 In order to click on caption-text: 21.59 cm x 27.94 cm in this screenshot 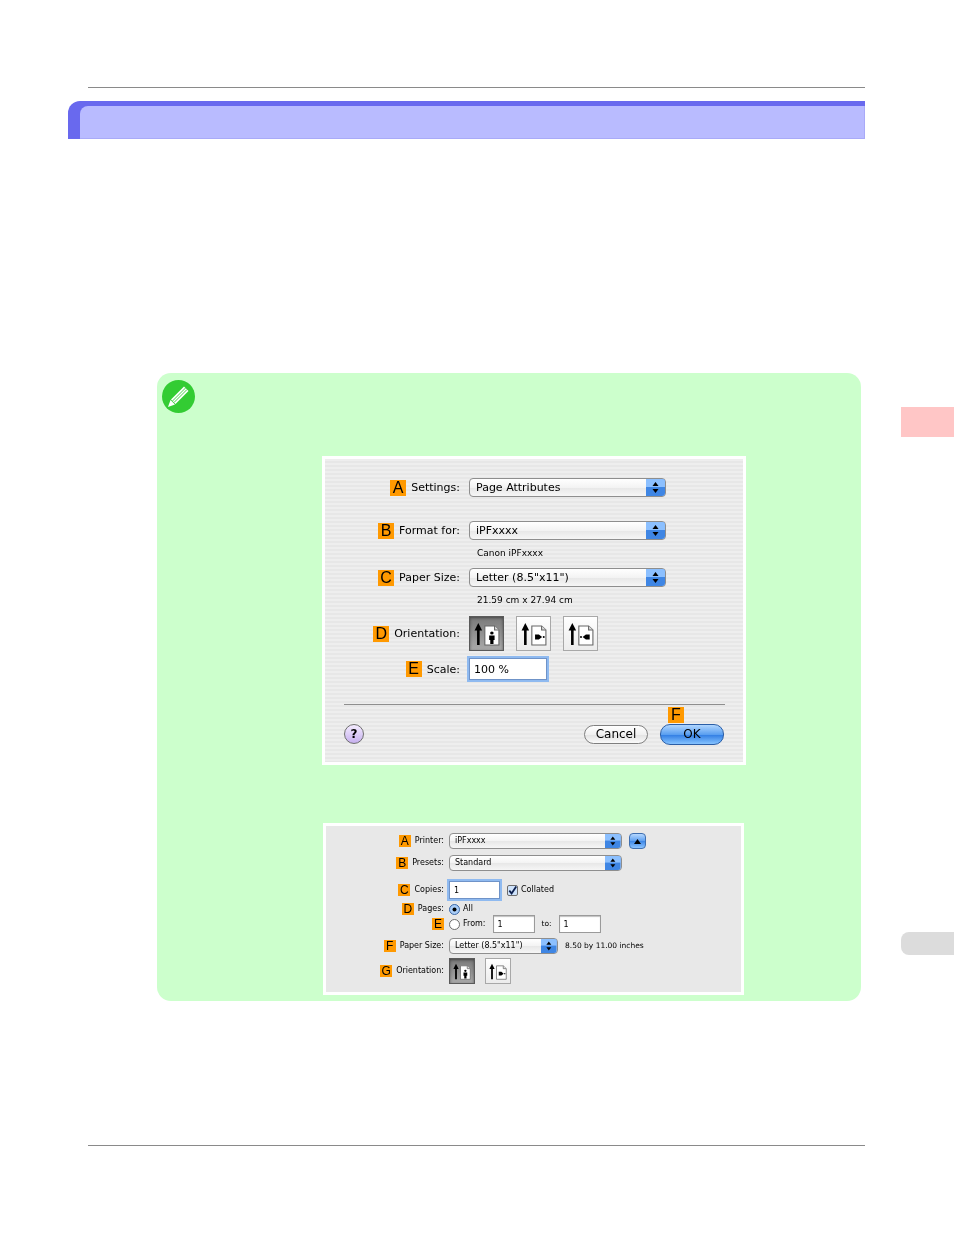, I will do `click(525, 600)`.